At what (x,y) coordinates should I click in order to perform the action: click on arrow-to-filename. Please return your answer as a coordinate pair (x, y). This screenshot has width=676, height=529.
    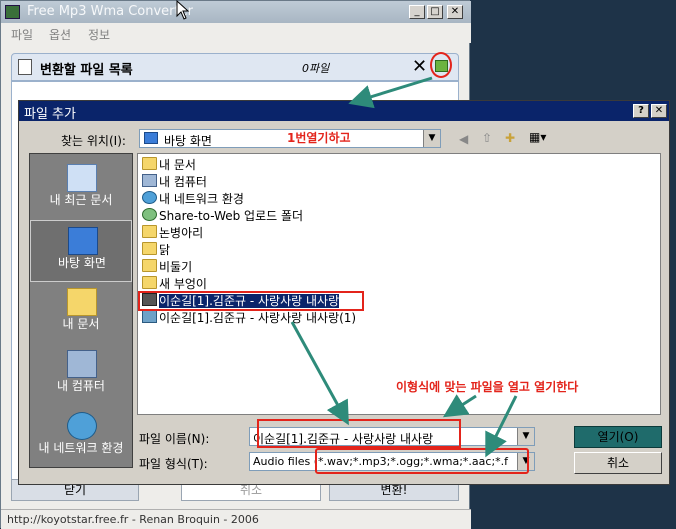
    Looking at the image, I should click on (319, 373).